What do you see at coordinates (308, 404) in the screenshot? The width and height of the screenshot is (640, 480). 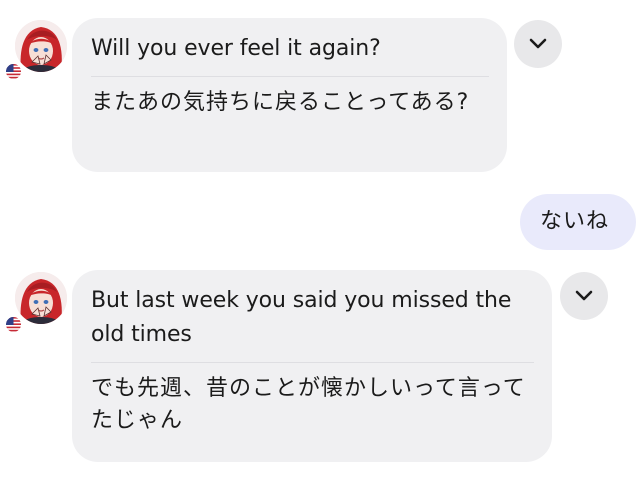 I see `message-translation: でも先週、昔のことが懐かしいって言ってたじゃん` at bounding box center [308, 404].